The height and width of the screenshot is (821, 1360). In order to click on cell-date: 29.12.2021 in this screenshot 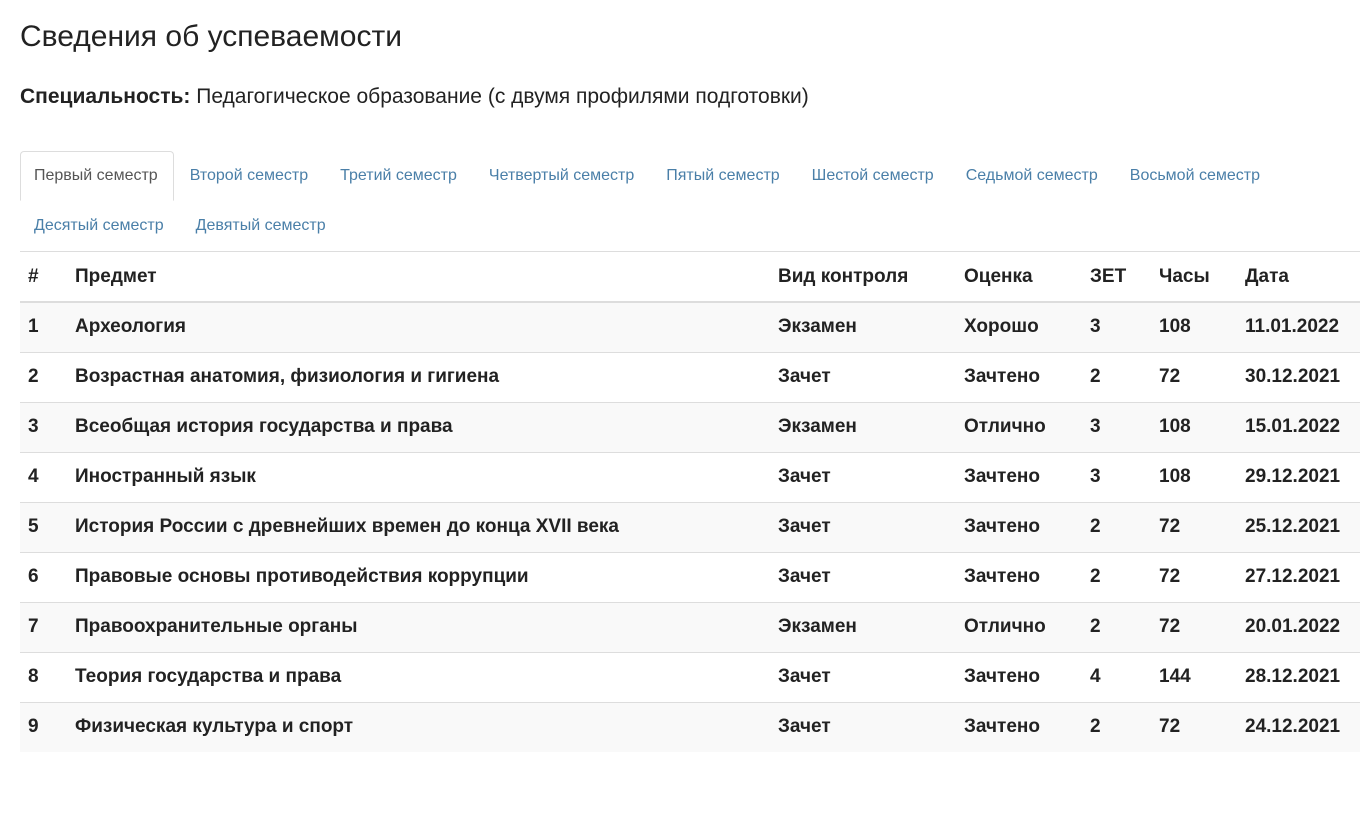, I will do `click(1298, 476)`.